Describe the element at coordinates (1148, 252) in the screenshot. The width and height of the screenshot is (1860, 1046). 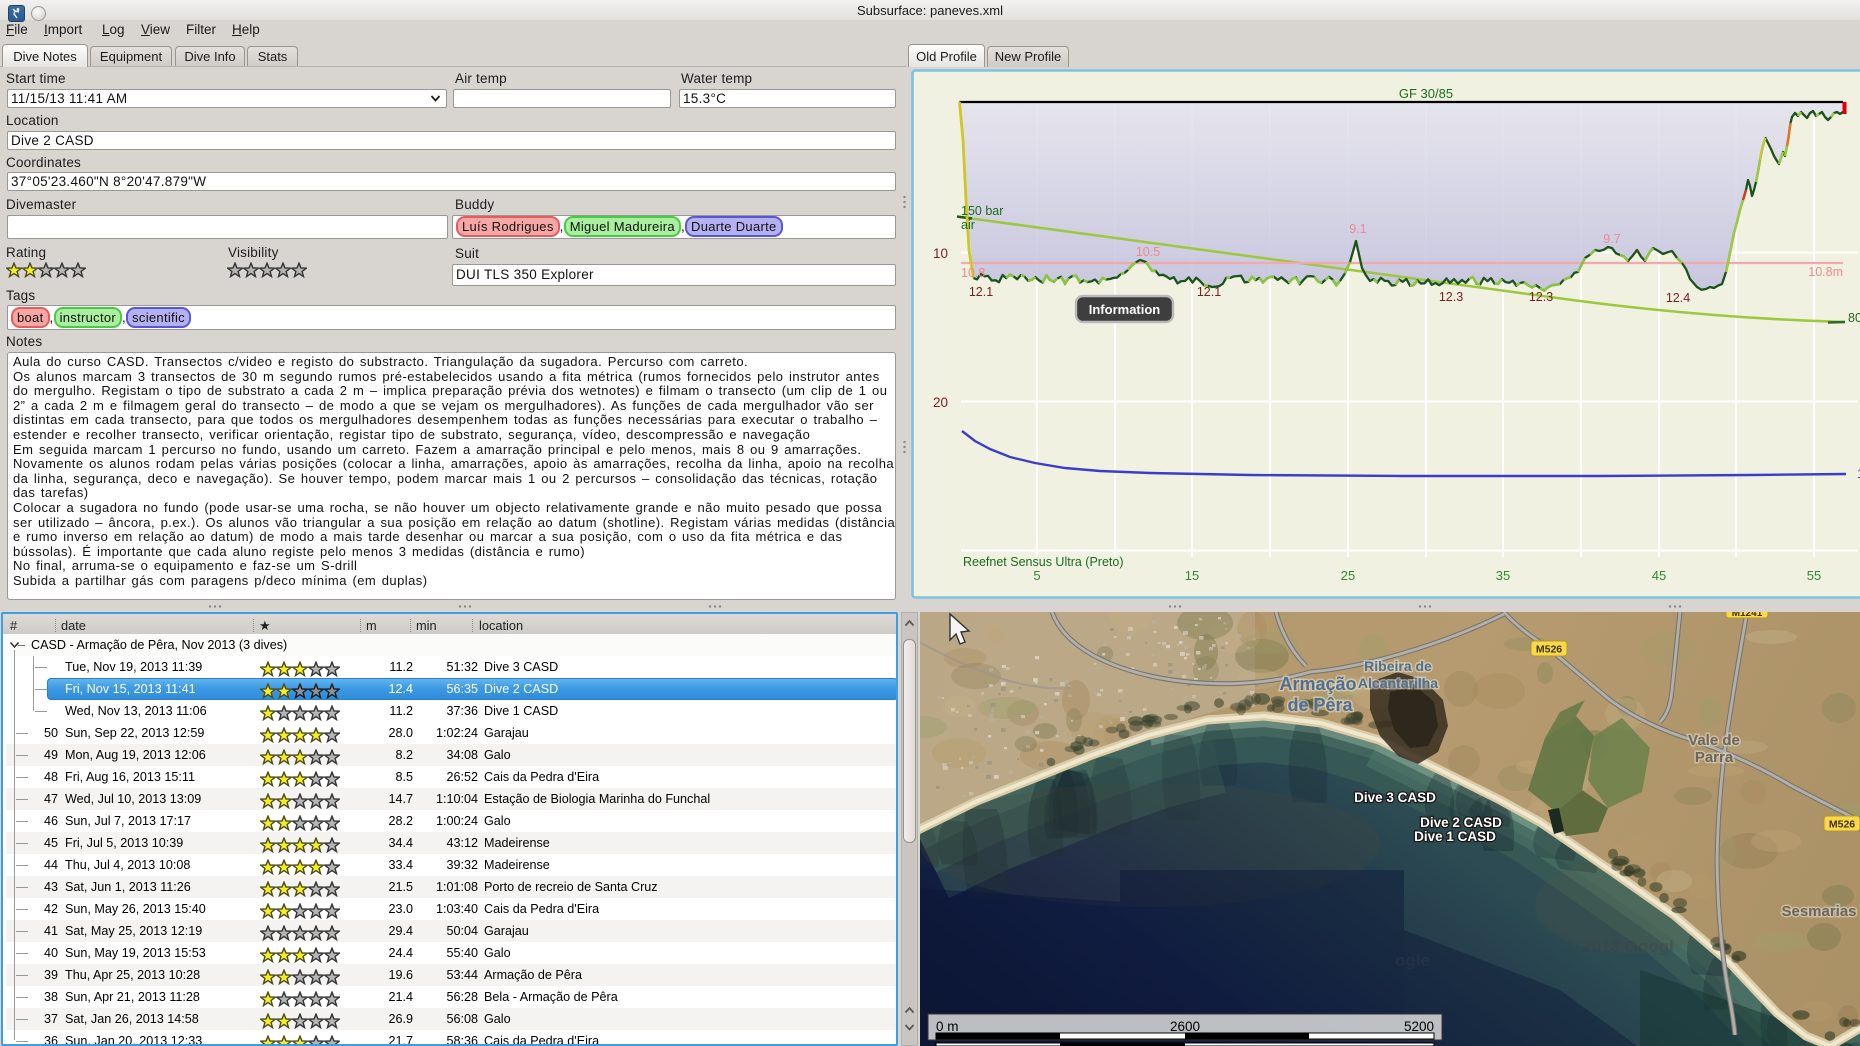
I see `svg-text: 10.5` at that location.